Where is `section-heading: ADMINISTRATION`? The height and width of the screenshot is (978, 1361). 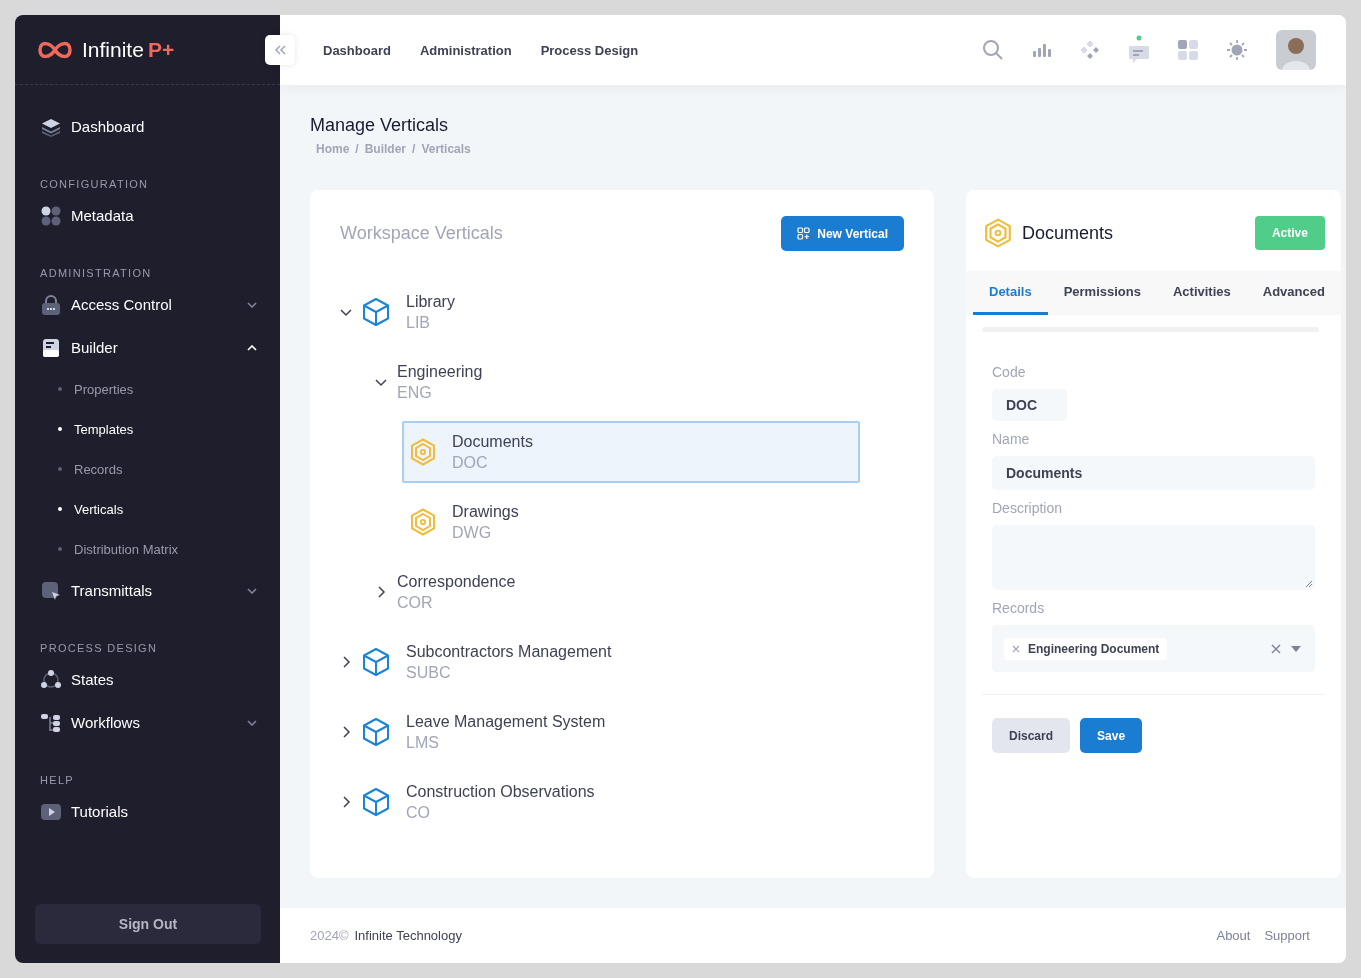
section-heading: ADMINISTRATION is located at coordinates (96, 273).